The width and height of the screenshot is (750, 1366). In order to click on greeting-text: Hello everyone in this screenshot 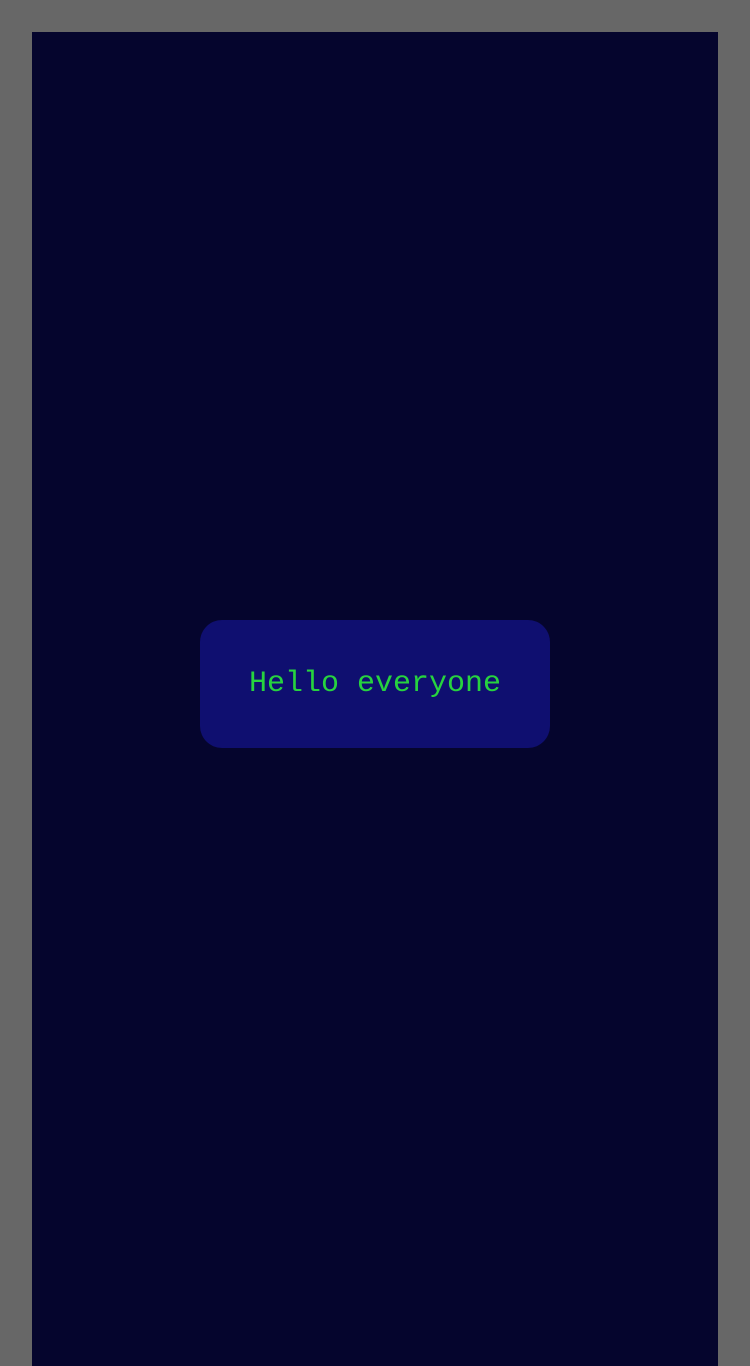, I will do `click(375, 684)`.